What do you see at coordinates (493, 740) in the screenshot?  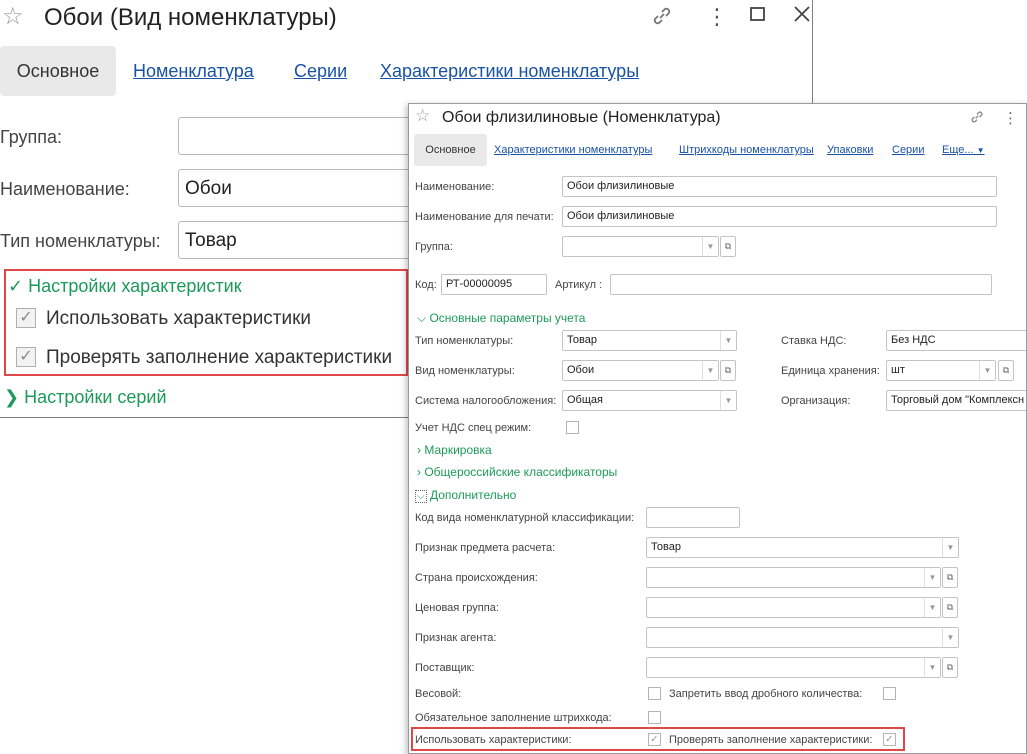 I see `use-chars-label: Использовать характеристики:` at bounding box center [493, 740].